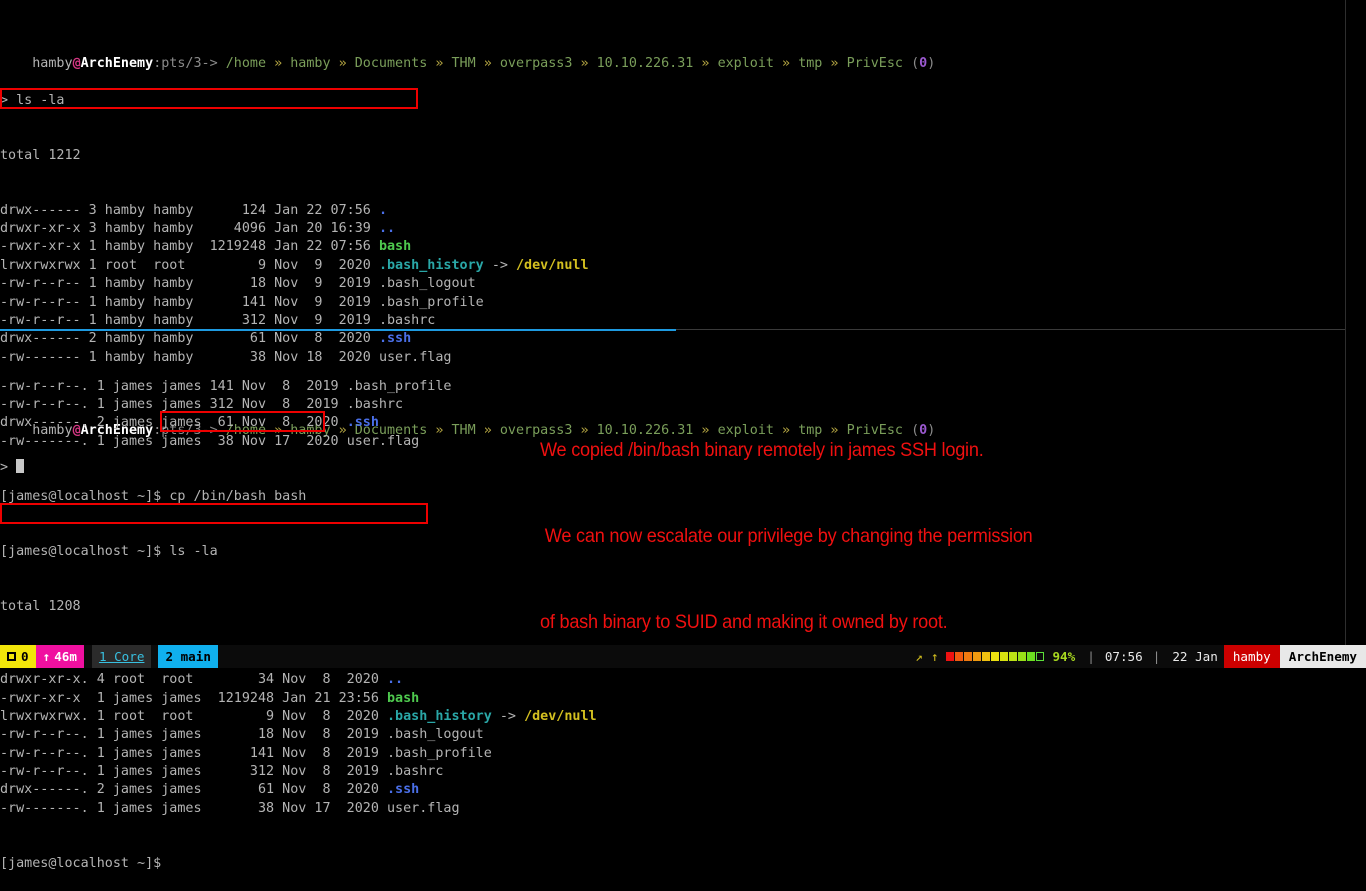  Describe the element at coordinates (314, 423) in the screenshot. I see `row-time: 2020` at that location.